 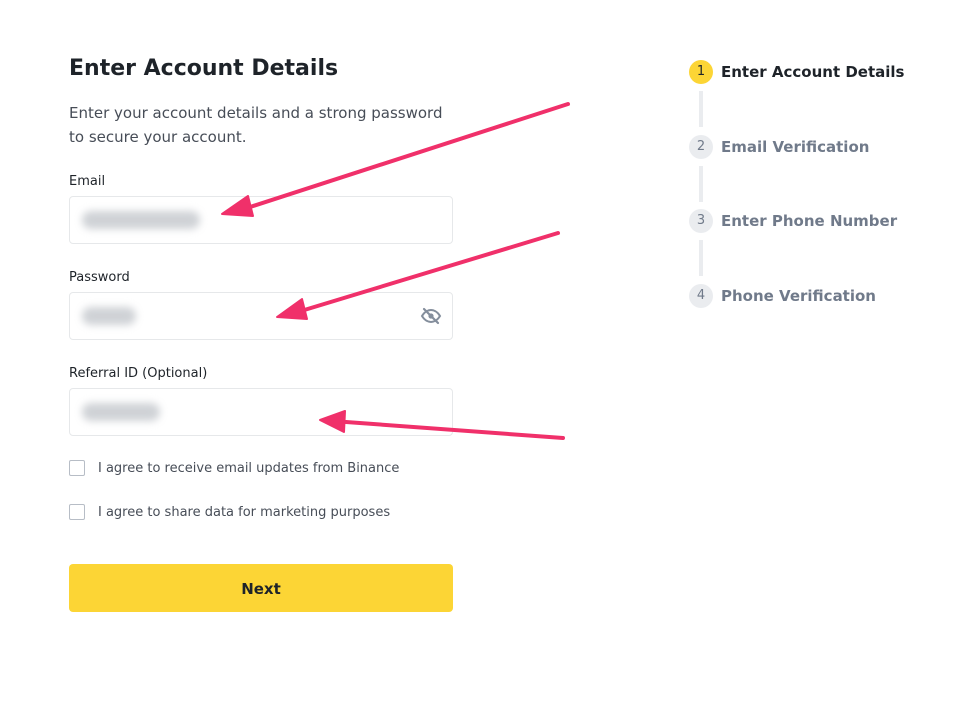 I want to click on referral-value-redacted, so click(x=121, y=412).